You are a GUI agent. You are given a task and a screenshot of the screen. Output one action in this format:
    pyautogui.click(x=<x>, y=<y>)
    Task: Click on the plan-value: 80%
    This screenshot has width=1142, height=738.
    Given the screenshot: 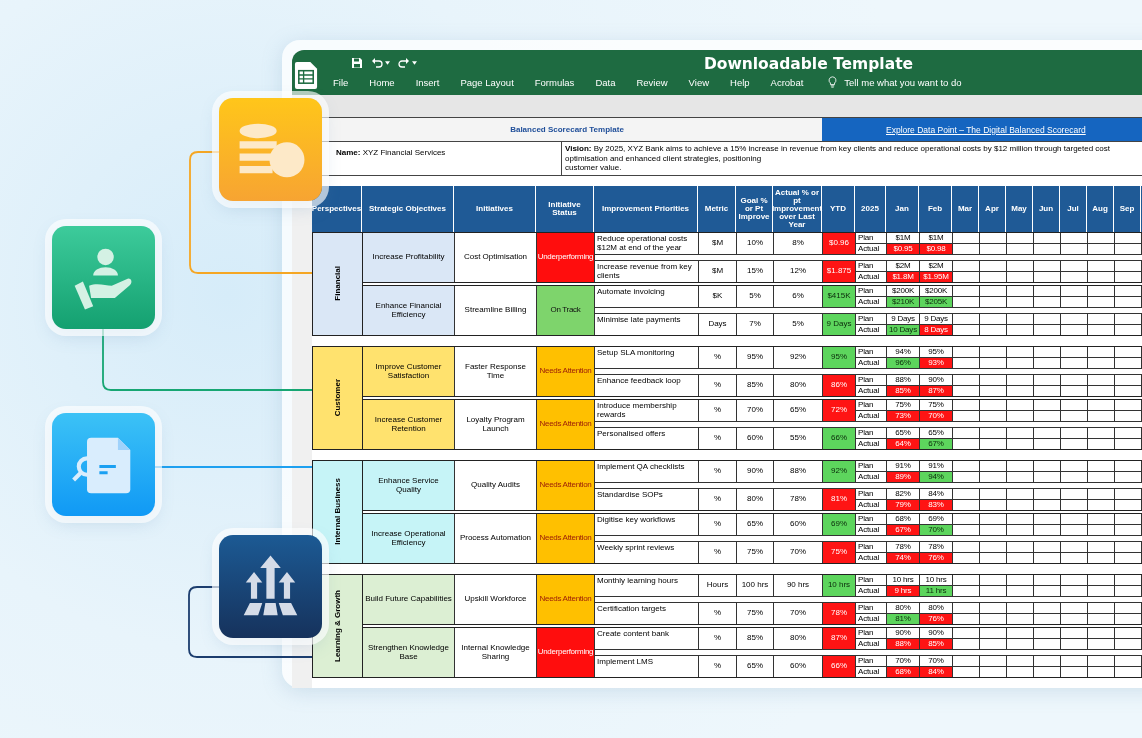 What is the action you would take?
    pyautogui.click(x=903, y=608)
    